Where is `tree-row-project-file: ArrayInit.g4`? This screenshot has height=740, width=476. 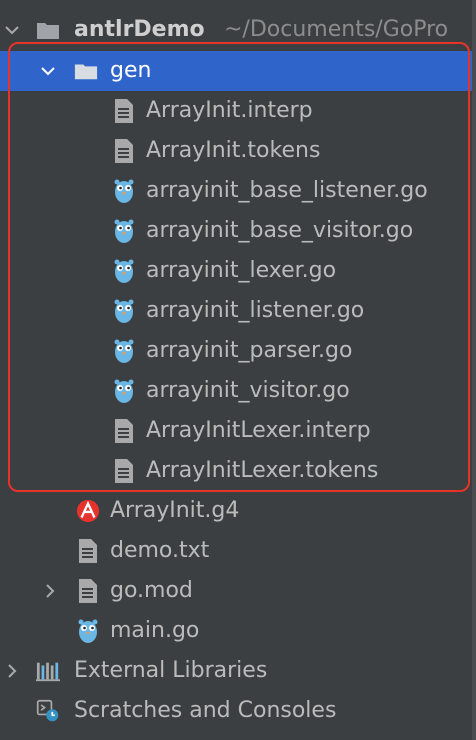
tree-row-project-file: ArrayInit.g4 is located at coordinates (238, 511).